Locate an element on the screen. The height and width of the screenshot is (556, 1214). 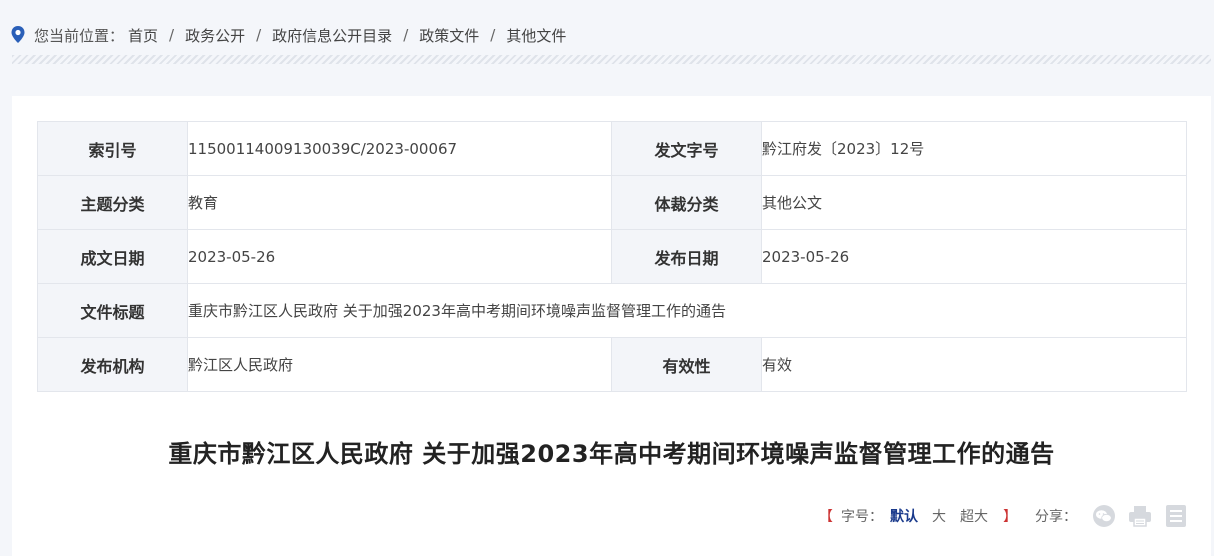
decorative-stripe is located at coordinates (611, 59).